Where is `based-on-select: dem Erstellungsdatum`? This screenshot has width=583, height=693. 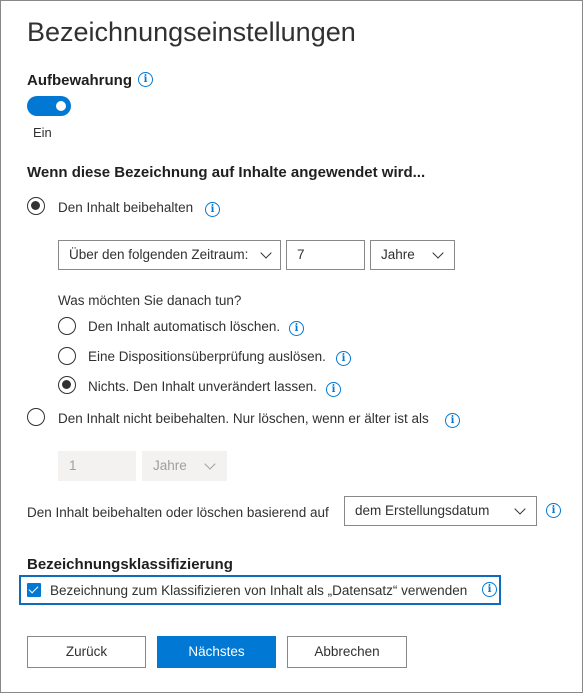 based-on-select: dem Erstellungsdatum is located at coordinates (440, 511).